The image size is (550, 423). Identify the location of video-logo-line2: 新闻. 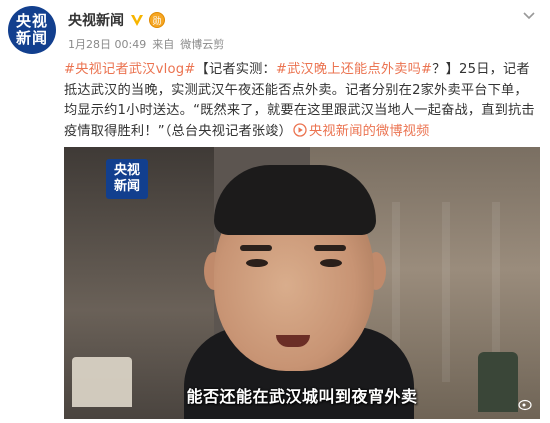
(126, 186).